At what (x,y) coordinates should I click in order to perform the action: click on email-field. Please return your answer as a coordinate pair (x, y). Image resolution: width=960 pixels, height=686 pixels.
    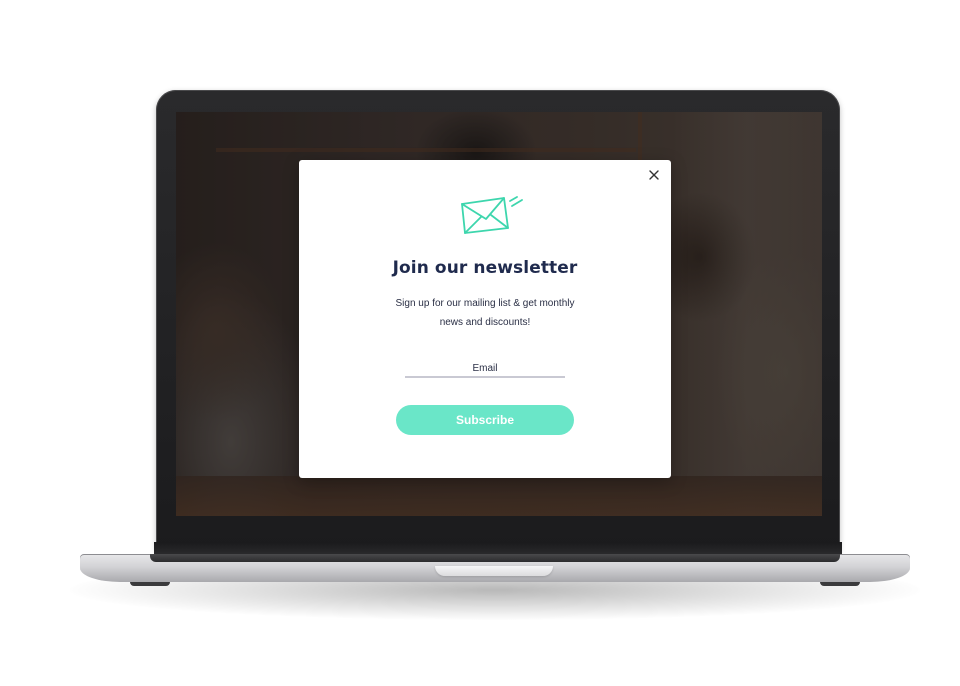
    Looking at the image, I should click on (485, 368).